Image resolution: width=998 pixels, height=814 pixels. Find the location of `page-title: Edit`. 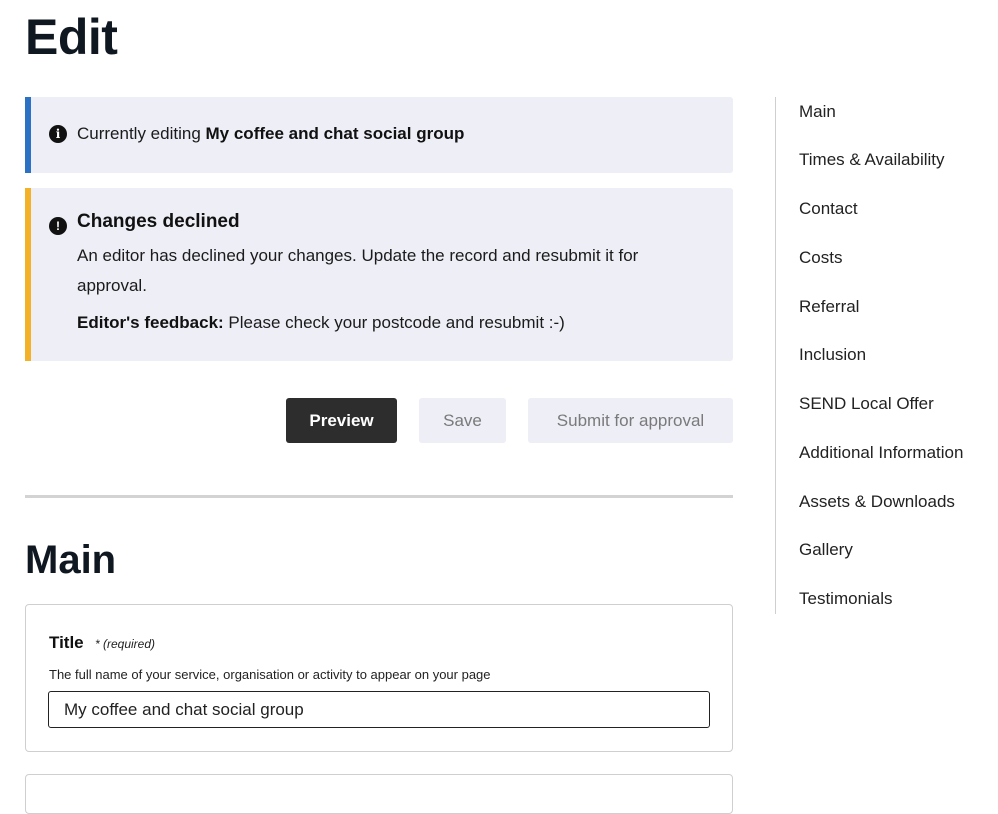

page-title: Edit is located at coordinates (71, 37).